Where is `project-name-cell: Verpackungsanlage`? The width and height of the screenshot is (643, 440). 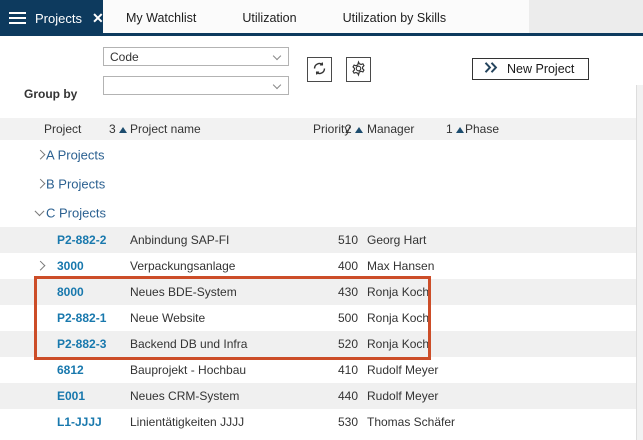 project-name-cell: Verpackungsanlage is located at coordinates (183, 266).